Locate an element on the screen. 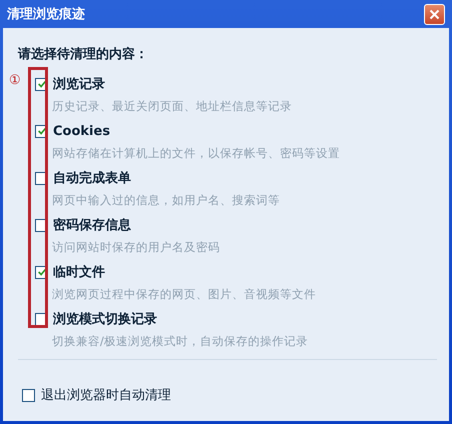 The image size is (452, 424). option-label: 浏览模式切换记录 is located at coordinates (105, 319).